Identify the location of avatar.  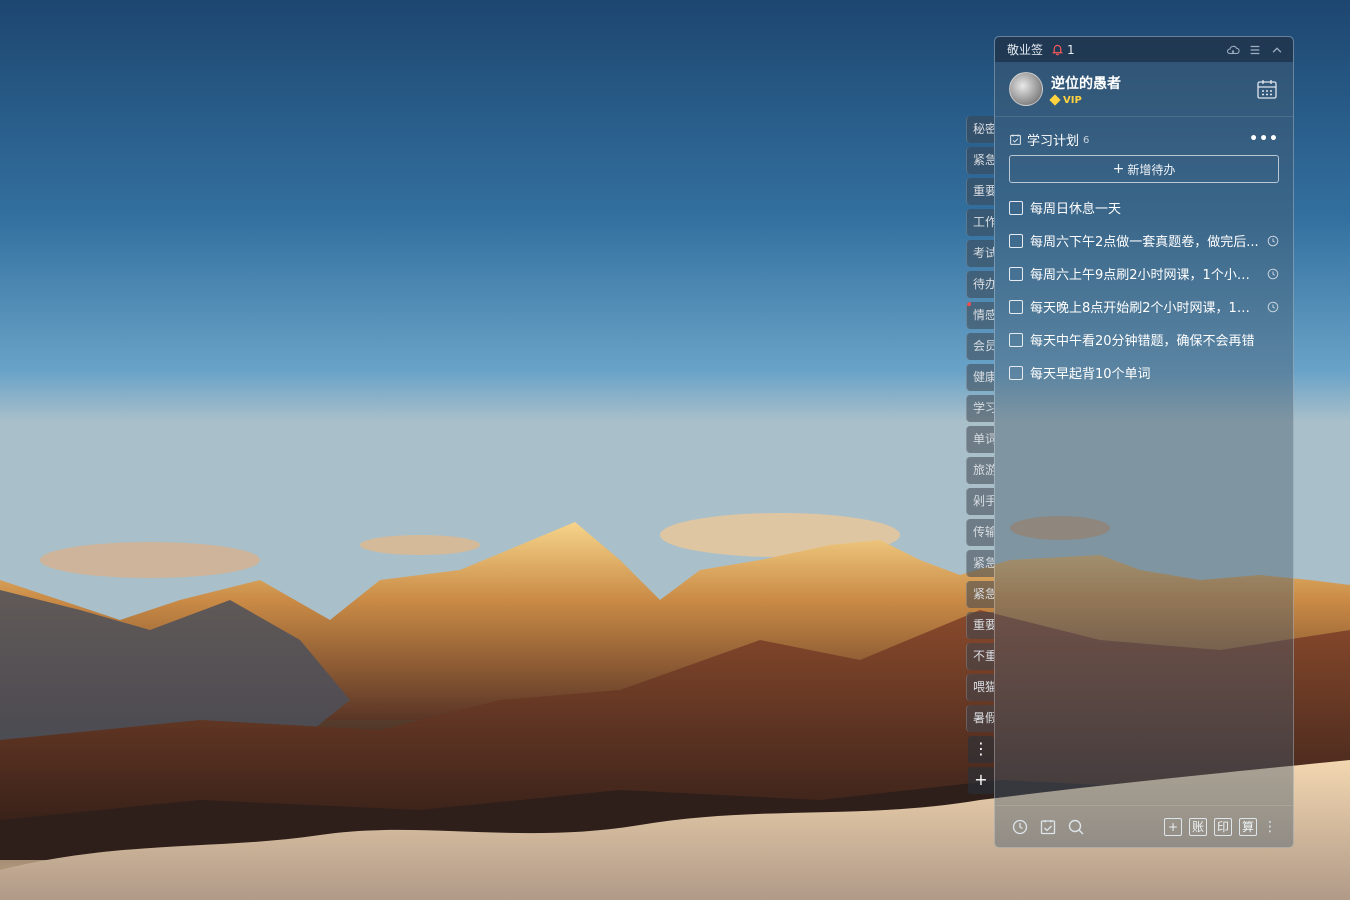
(1026, 89).